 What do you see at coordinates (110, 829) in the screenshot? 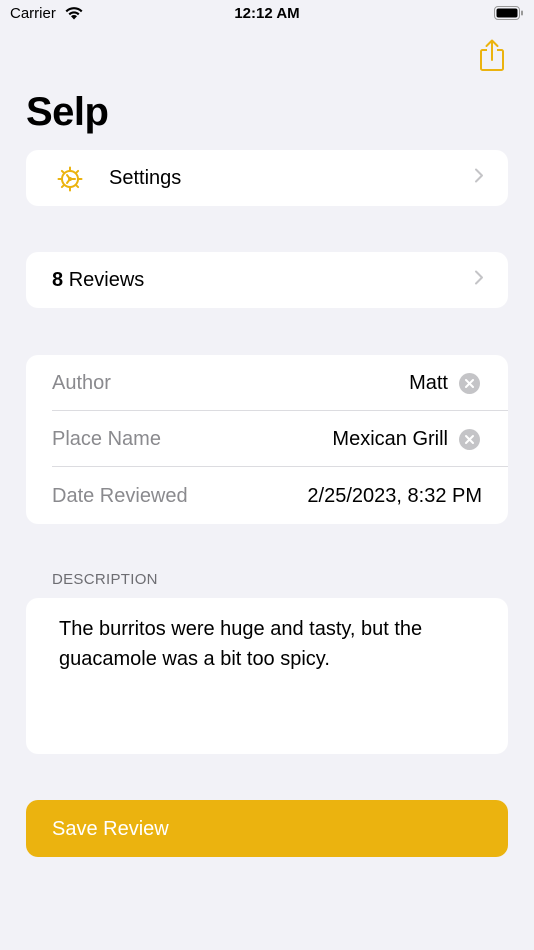
I see `save-review-label: Save Review` at bounding box center [110, 829].